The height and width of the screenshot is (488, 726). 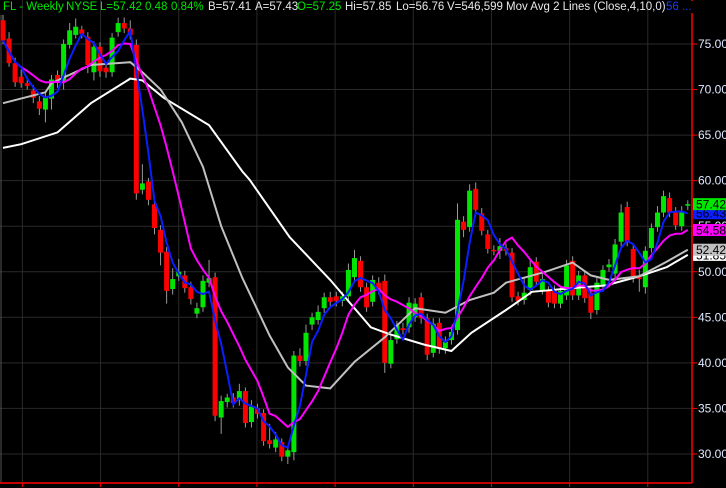 What do you see at coordinates (187, 7) in the screenshot?
I see `change-percent: 0.84%` at bounding box center [187, 7].